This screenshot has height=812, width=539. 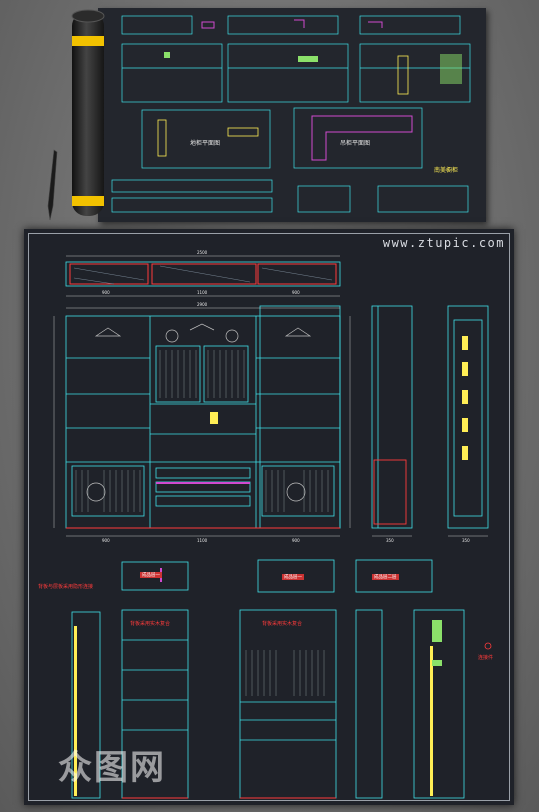 I want to click on mid-note-1: 背板采用实木复合, so click(x=150, y=624).